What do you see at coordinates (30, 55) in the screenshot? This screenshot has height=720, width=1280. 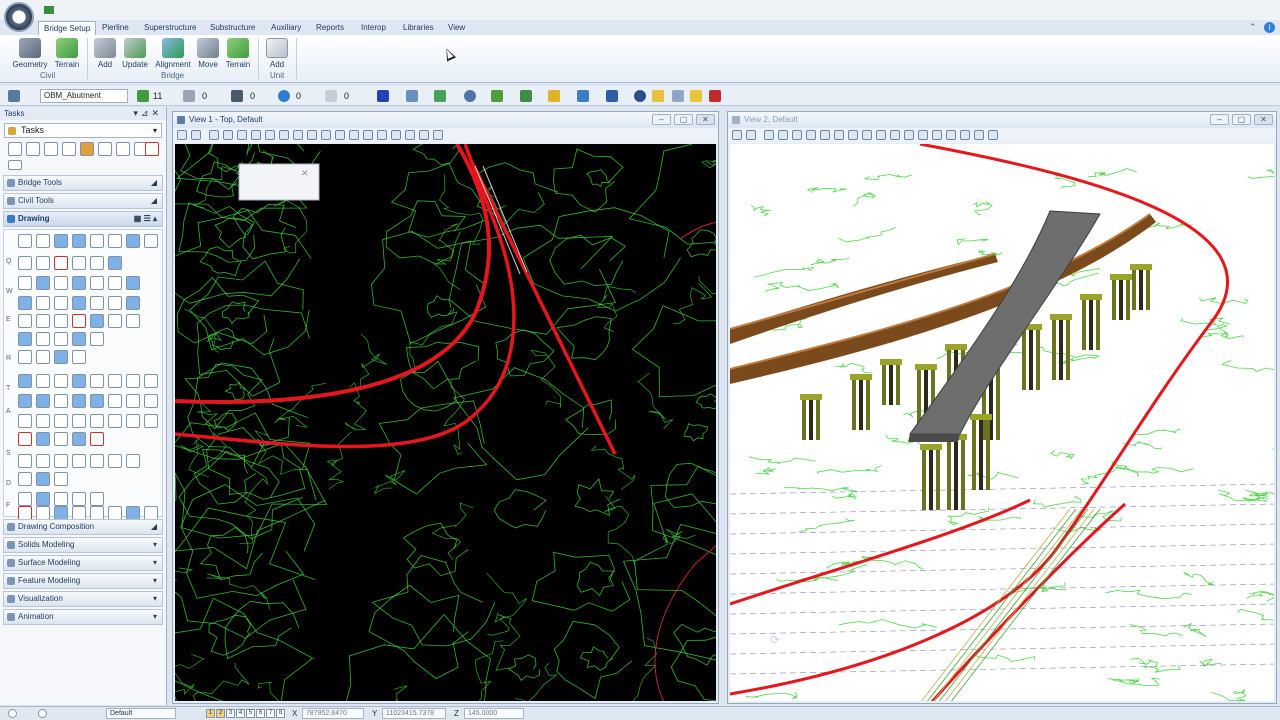 I see `geometry-button: Geometry` at bounding box center [30, 55].